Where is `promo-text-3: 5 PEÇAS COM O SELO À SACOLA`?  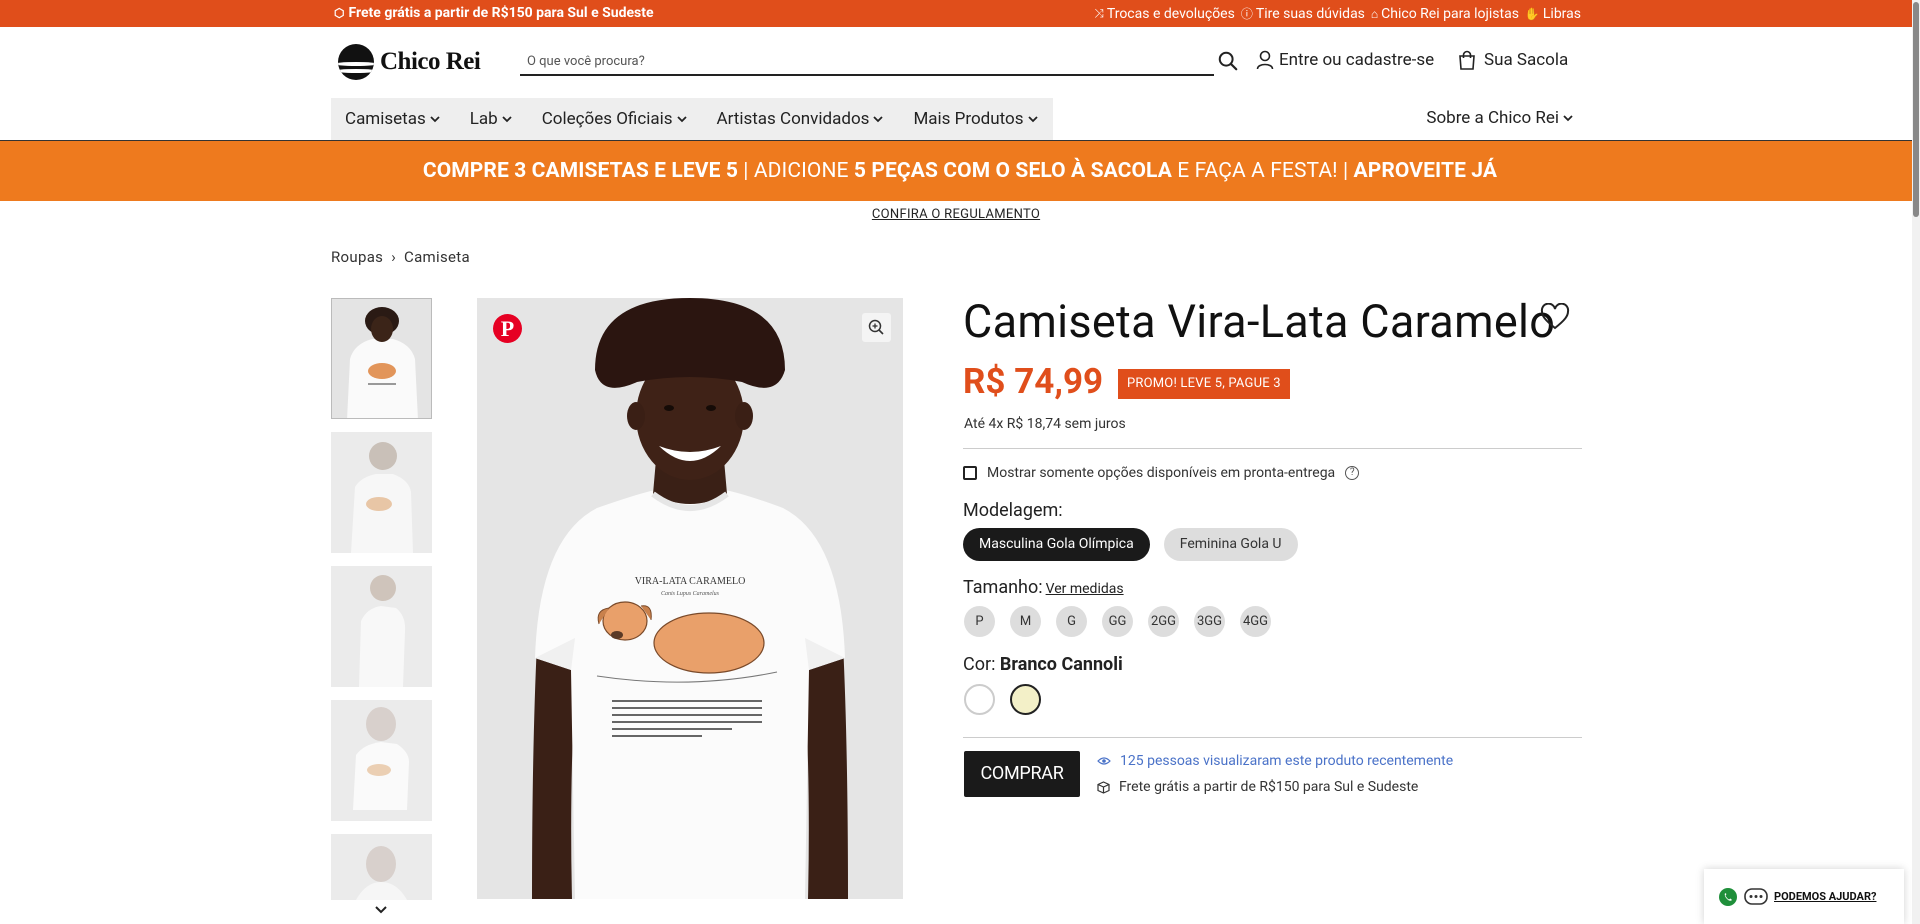 promo-text-3: 5 PEÇAS COM O SELO À SACOLA is located at coordinates (1012, 171).